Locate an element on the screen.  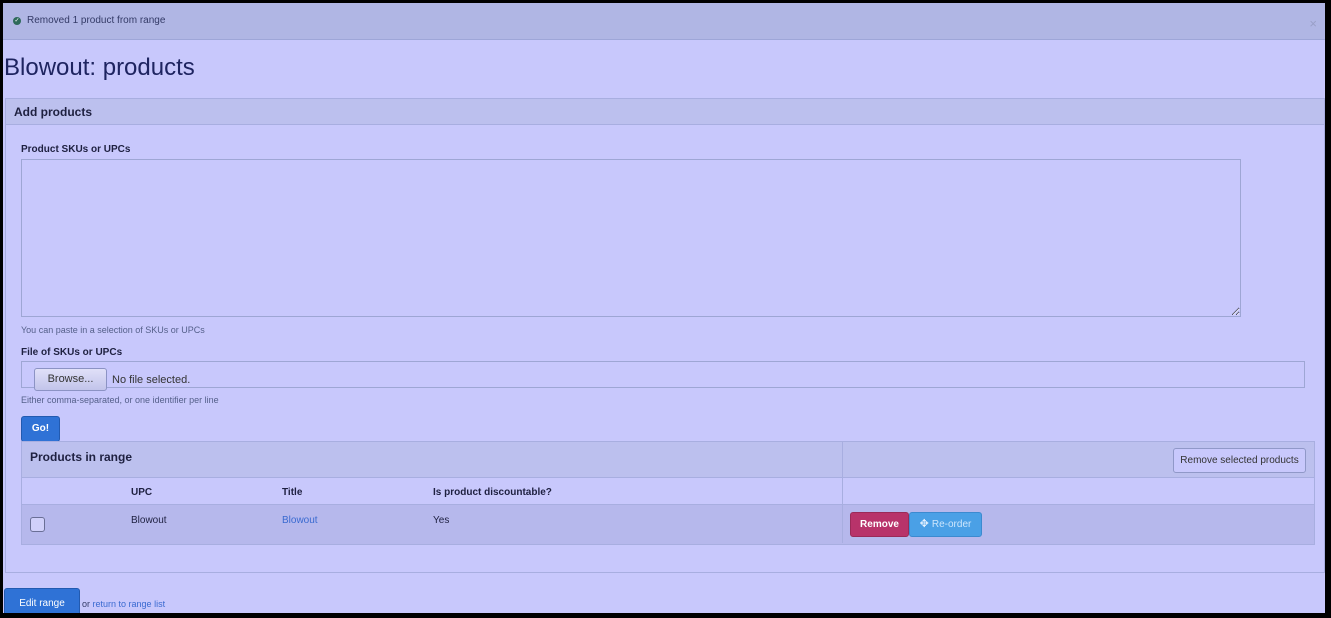
add-products-heading: Add products is located at coordinates (53, 112).